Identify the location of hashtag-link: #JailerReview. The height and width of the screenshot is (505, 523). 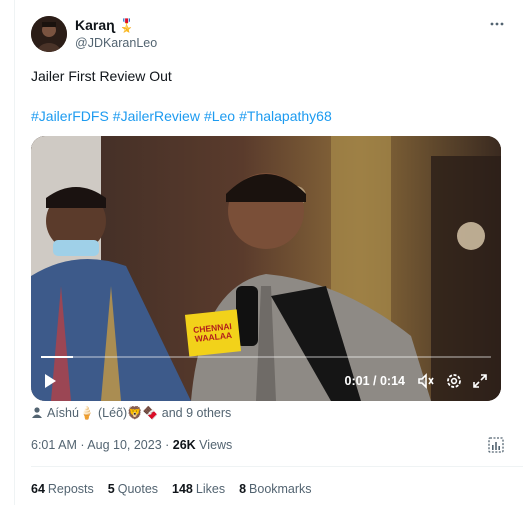
(156, 116).